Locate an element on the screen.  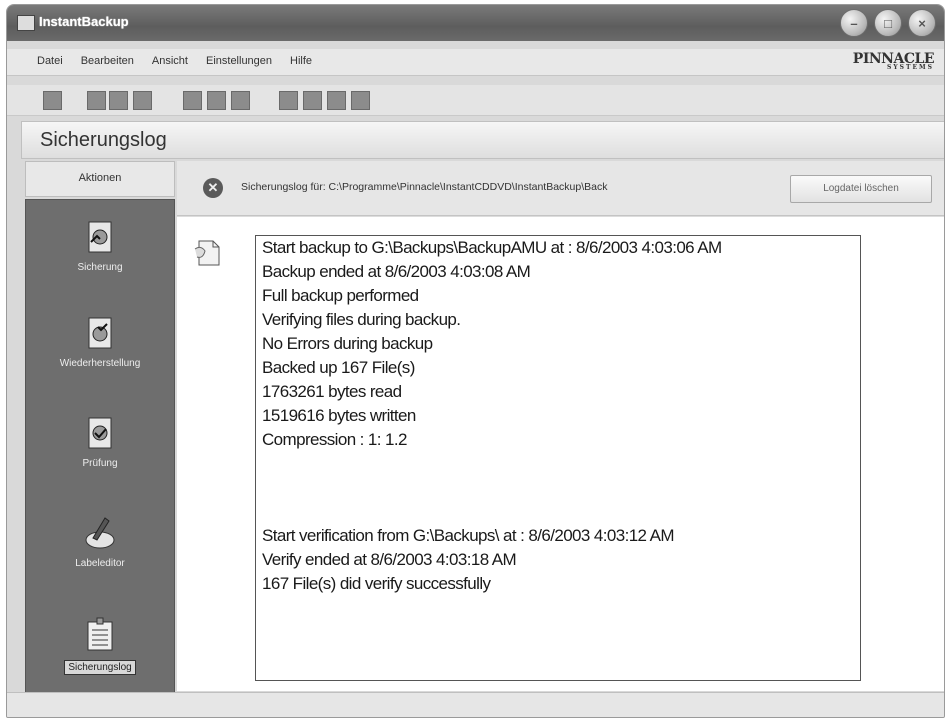
log-line: Verifying files during backup. is located at coordinates (361, 319).